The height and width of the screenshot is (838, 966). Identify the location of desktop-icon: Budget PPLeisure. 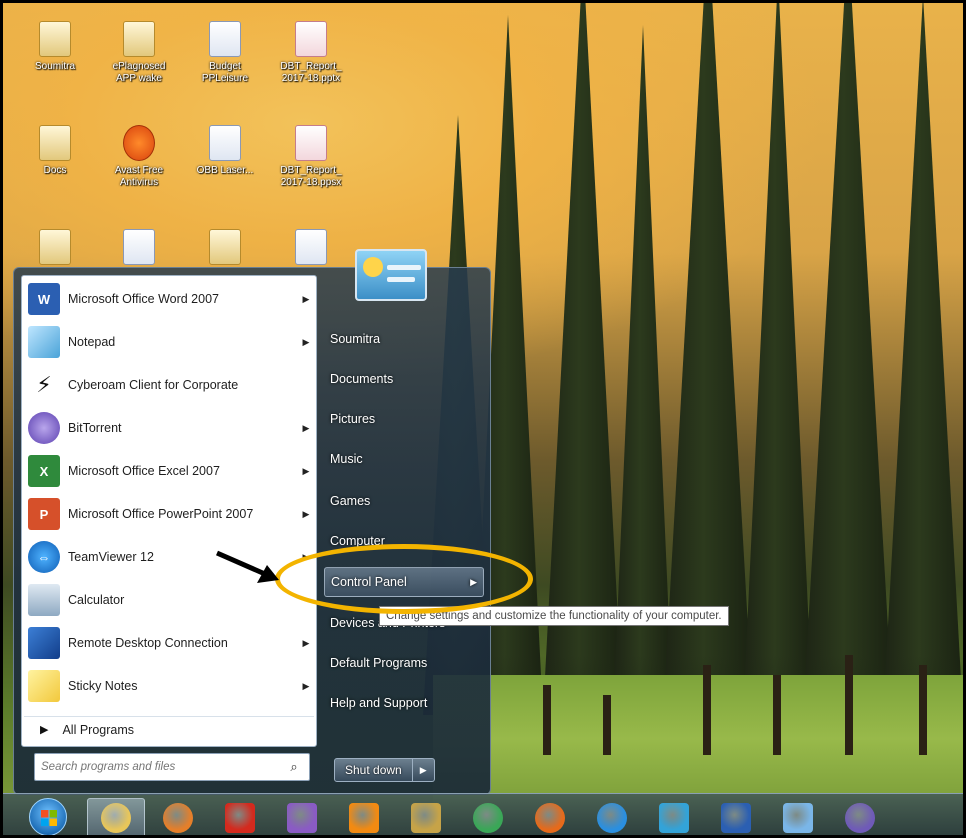
(225, 53).